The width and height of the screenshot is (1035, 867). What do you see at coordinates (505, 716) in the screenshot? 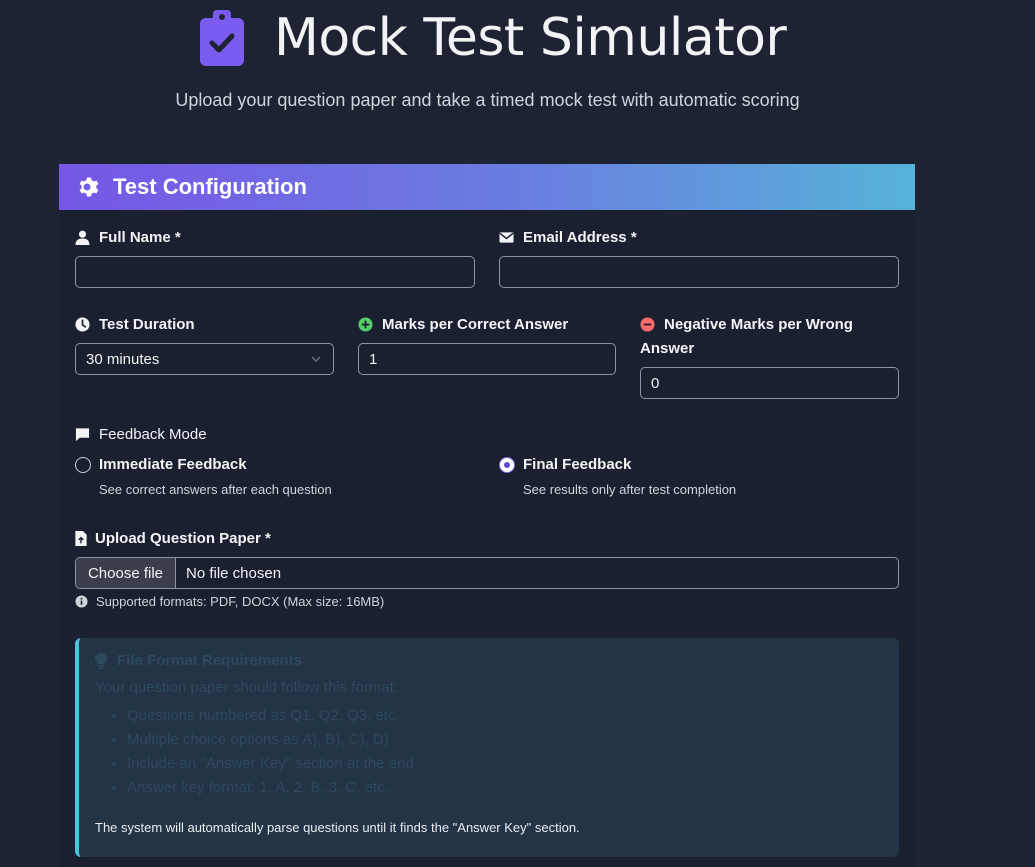
I see `list-item: Questions numbered as Q1, Q2, Q3, etc.` at bounding box center [505, 716].